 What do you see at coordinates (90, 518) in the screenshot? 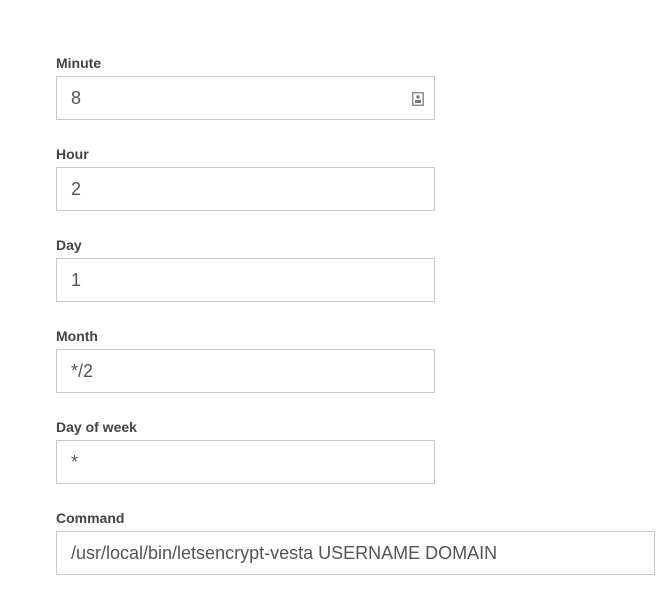
I see `command-label: Command` at bounding box center [90, 518].